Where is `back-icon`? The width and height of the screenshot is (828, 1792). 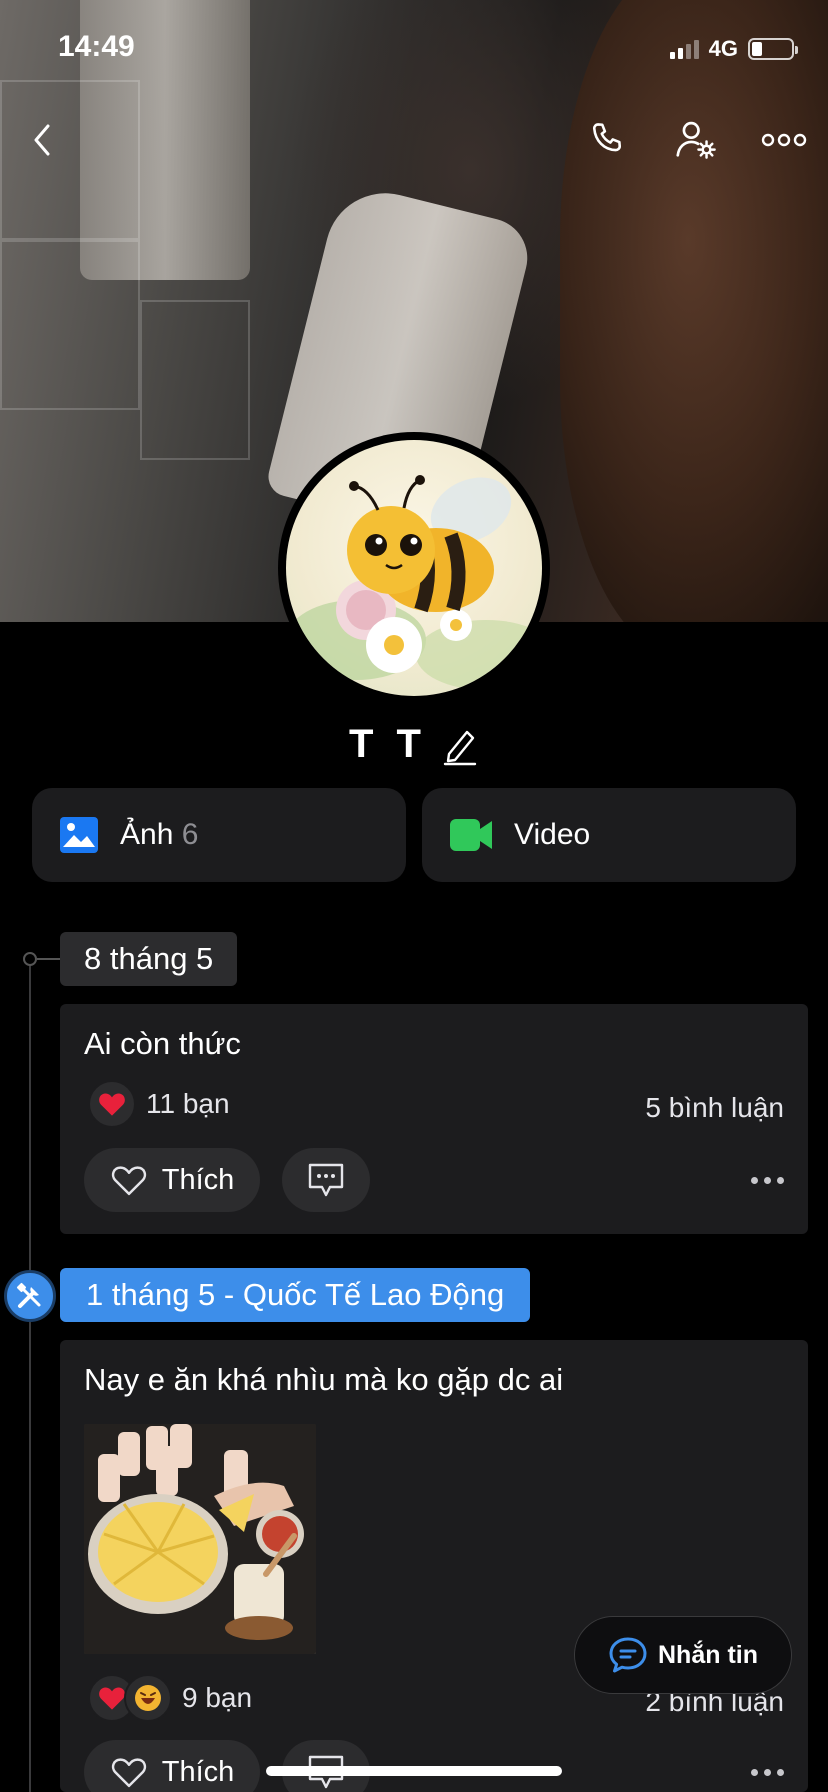
back-icon is located at coordinates (42, 140).